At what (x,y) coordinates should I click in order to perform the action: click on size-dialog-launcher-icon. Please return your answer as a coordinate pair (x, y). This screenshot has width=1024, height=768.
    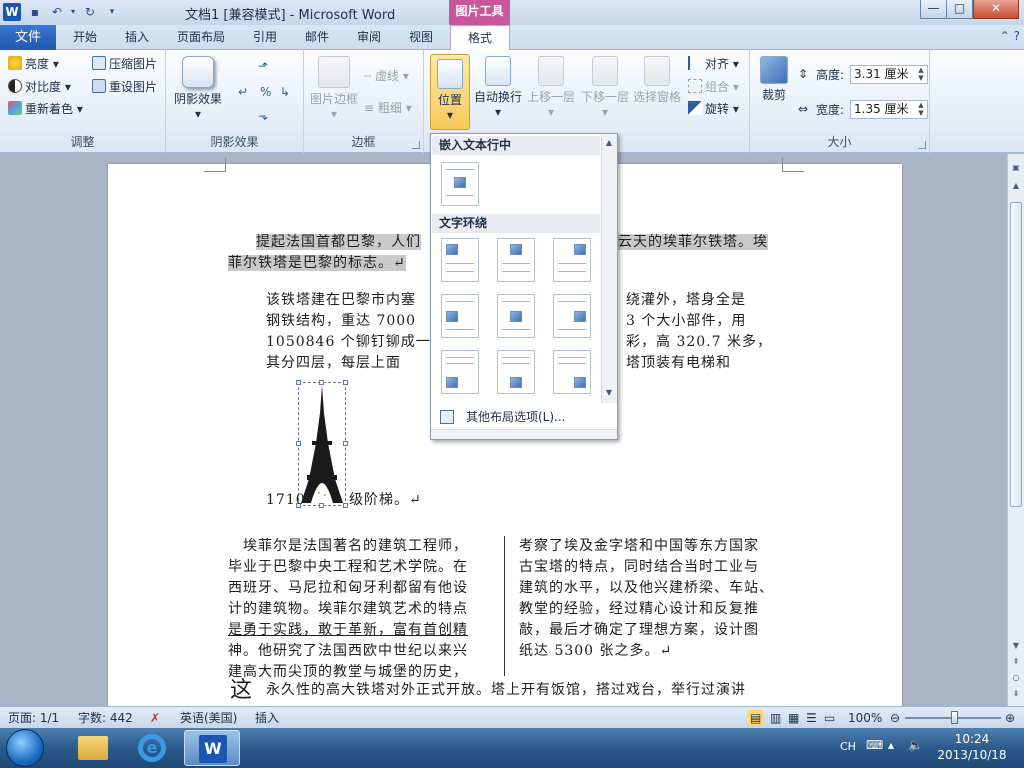
    Looking at the image, I should click on (922, 145).